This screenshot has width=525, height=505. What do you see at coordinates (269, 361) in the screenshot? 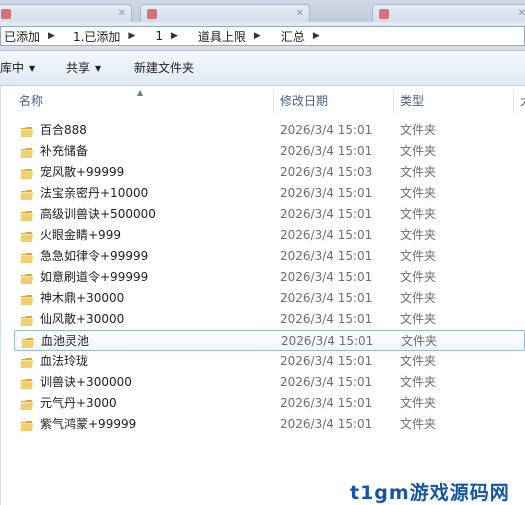
I see `file-list-item: 血法玲珑 2026/3/4 15:01 文件夹` at bounding box center [269, 361].